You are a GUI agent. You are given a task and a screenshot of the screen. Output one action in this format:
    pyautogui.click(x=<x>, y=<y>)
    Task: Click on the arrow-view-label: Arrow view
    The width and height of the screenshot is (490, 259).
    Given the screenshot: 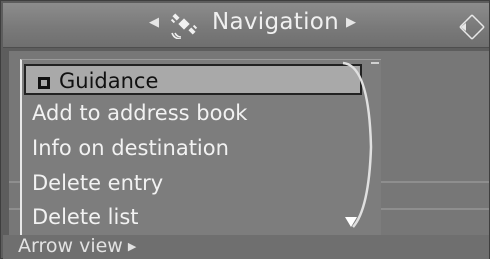 What is the action you would take?
    pyautogui.click(x=70, y=246)
    